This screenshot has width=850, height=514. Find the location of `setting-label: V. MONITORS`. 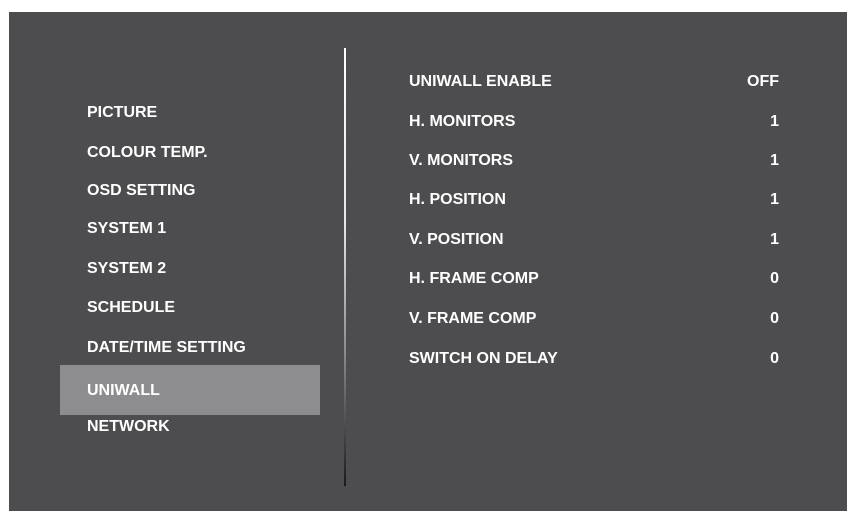

setting-label: V. MONITORS is located at coordinates (461, 160).